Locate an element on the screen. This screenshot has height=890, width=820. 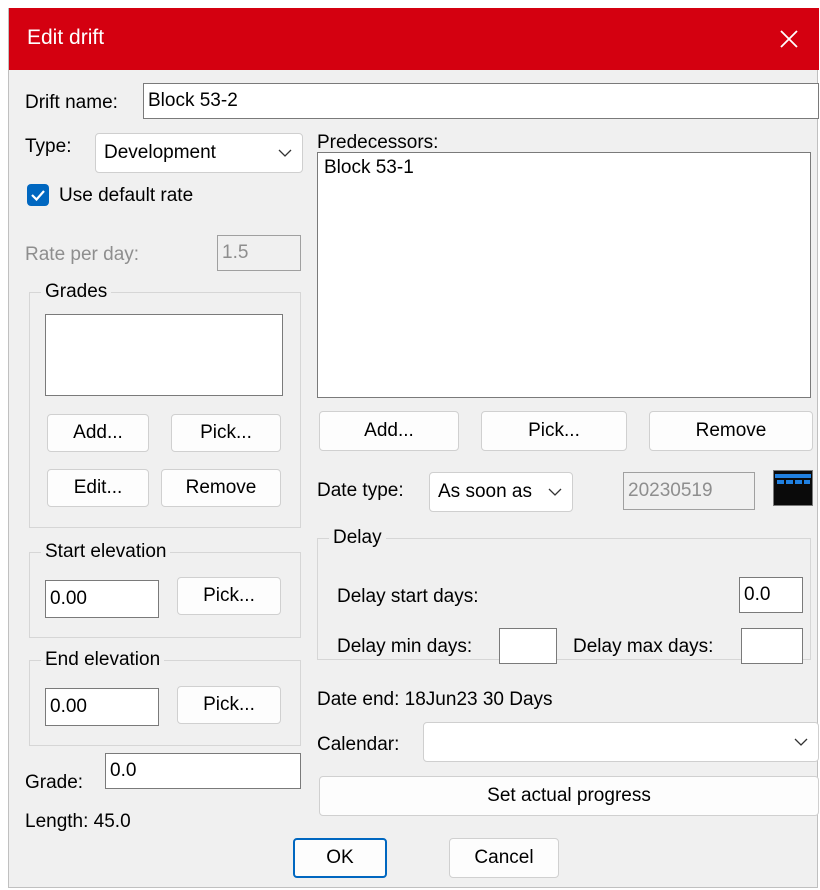
predecessors-remove-button: Remove is located at coordinates (731, 431).